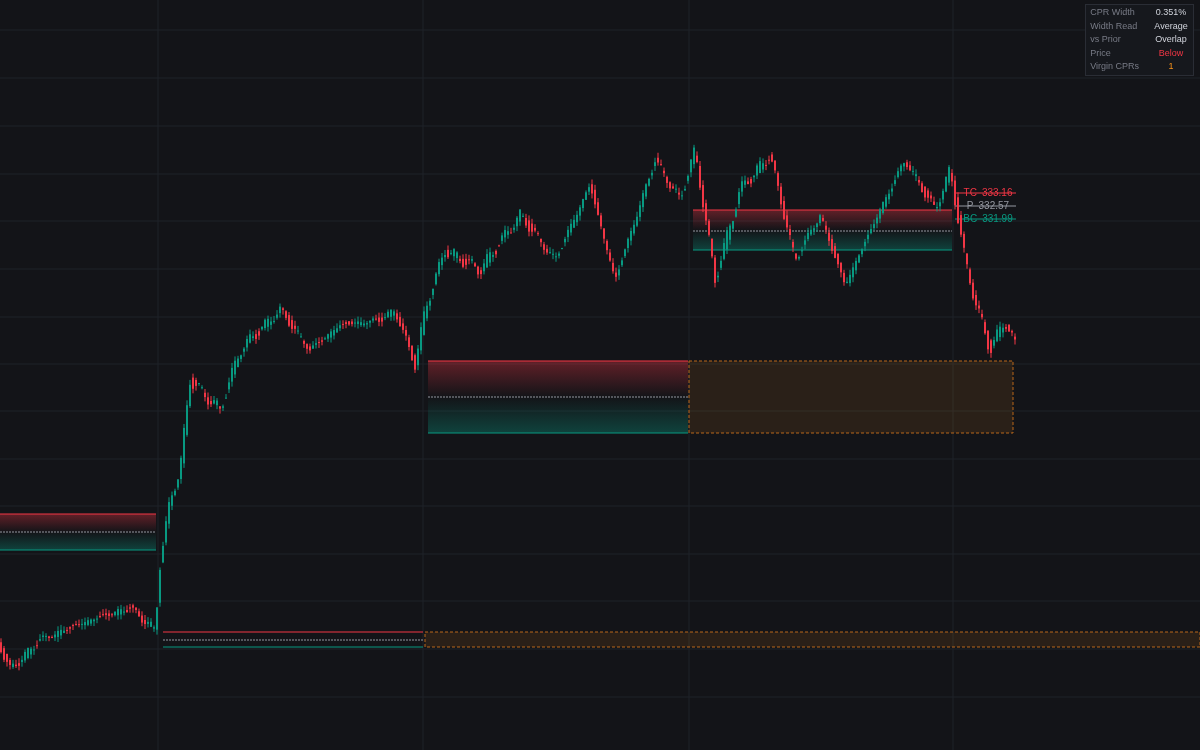 The width and height of the screenshot is (1200, 750). What do you see at coordinates (997, 192) in the screenshot?
I see `level-value: 333.16` at bounding box center [997, 192].